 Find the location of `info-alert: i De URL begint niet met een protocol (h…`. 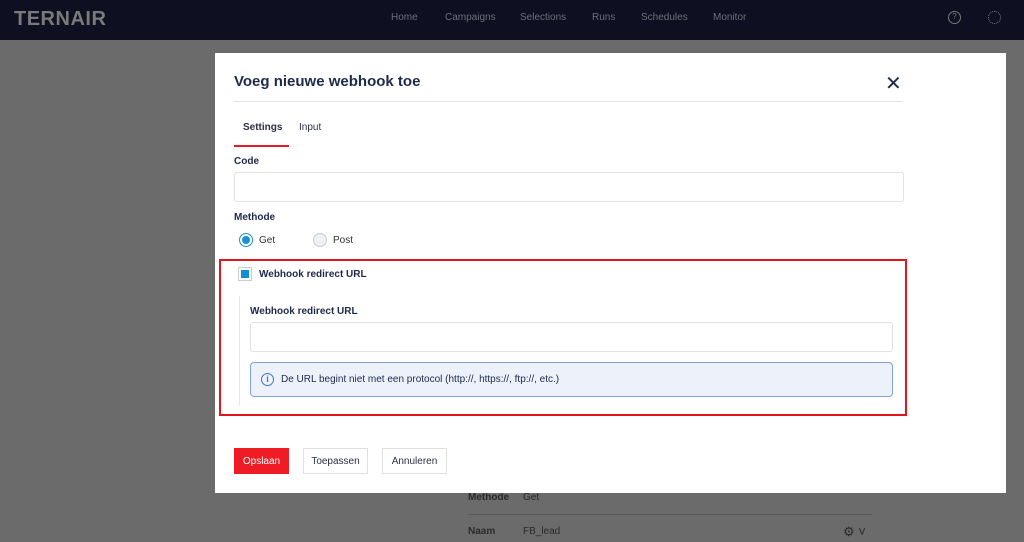

info-alert: i De URL begint niet met een protocol (h… is located at coordinates (571, 379).